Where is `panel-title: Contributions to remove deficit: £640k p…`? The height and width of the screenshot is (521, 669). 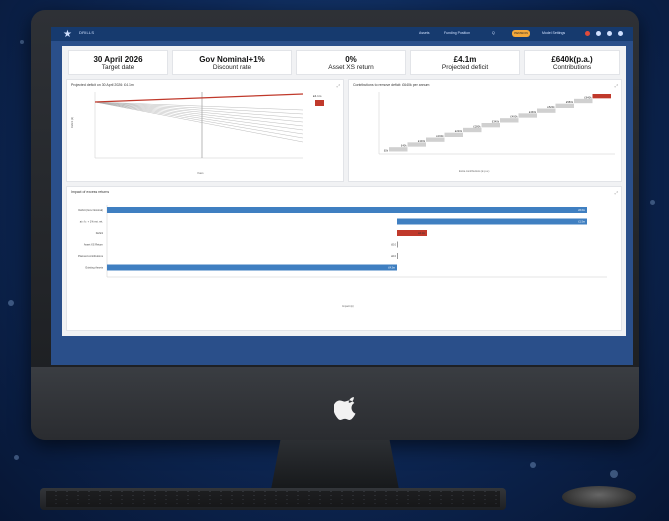
panel-title: Contributions to remove deficit: £640k p… is located at coordinates (391, 85).